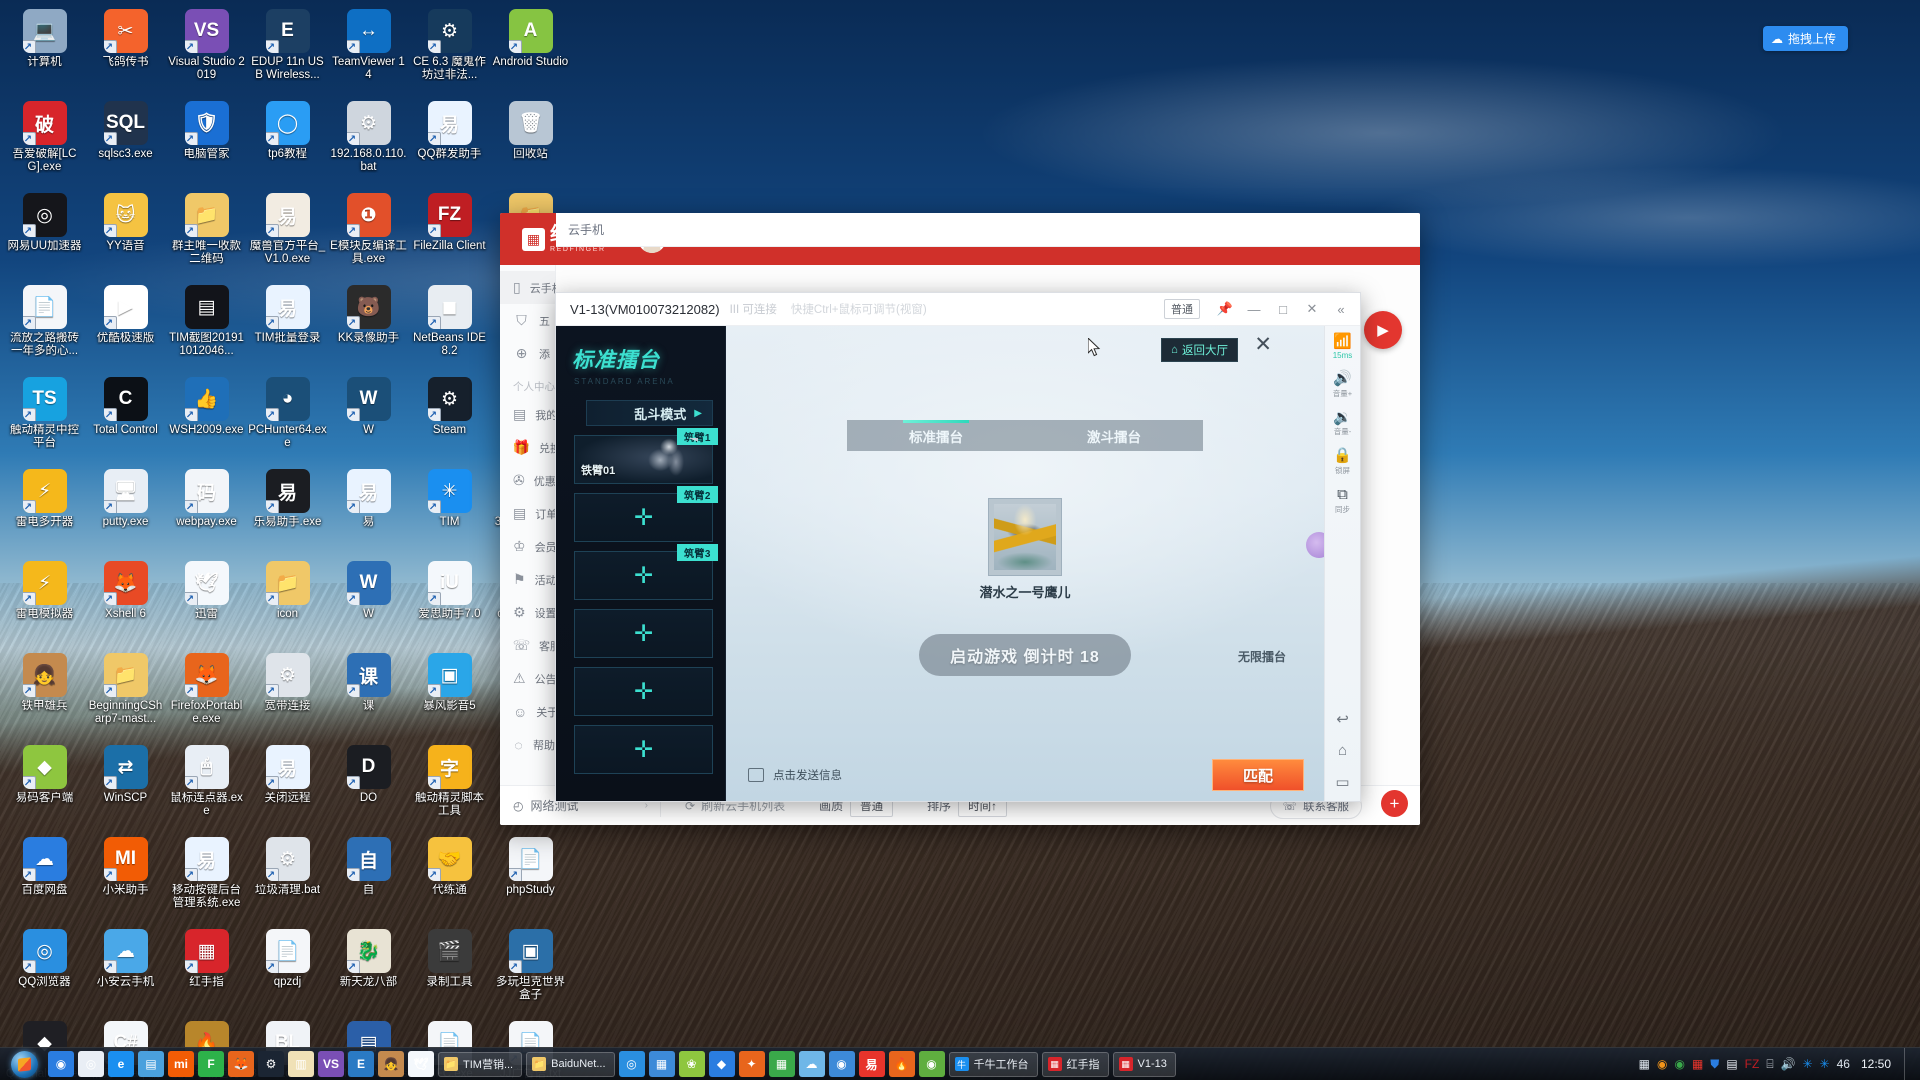  Describe the element at coordinates (527, 320) in the screenshot. I see `sidebar-item-shield-check: ⛉ 五` at that location.